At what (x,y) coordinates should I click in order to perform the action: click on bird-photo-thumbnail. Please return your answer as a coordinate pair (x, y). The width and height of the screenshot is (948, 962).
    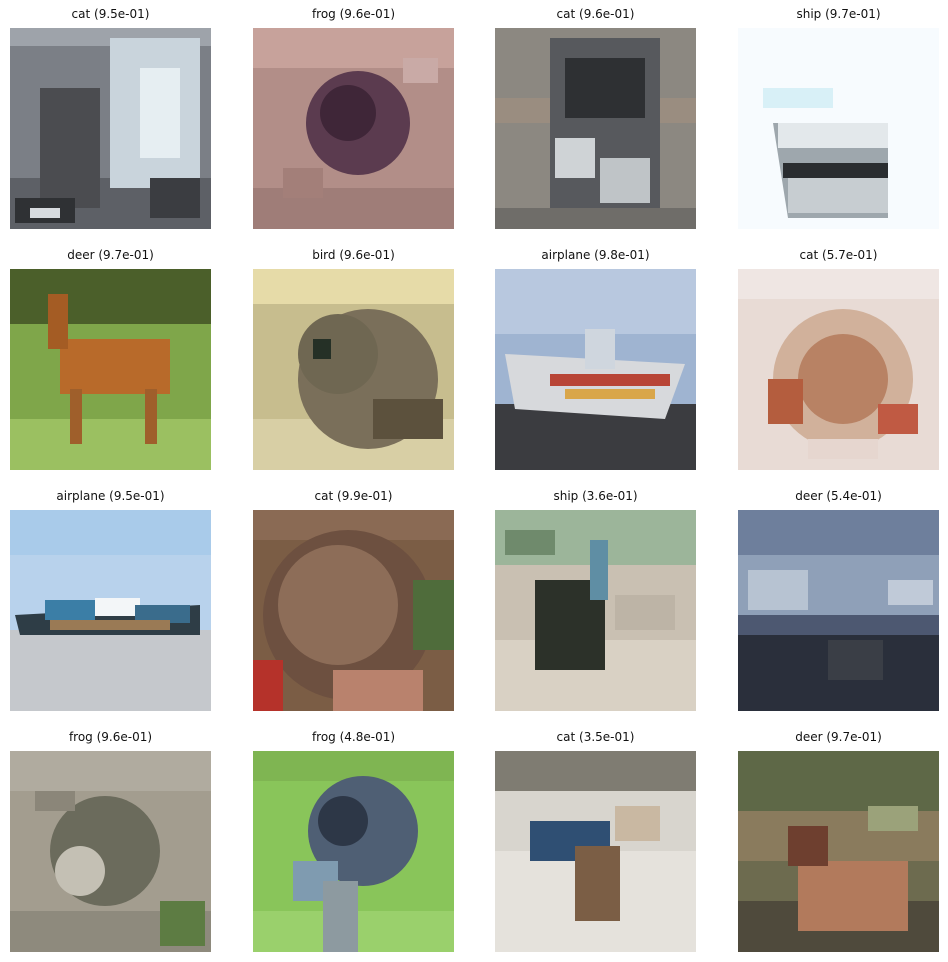
    Looking at the image, I should click on (353, 369).